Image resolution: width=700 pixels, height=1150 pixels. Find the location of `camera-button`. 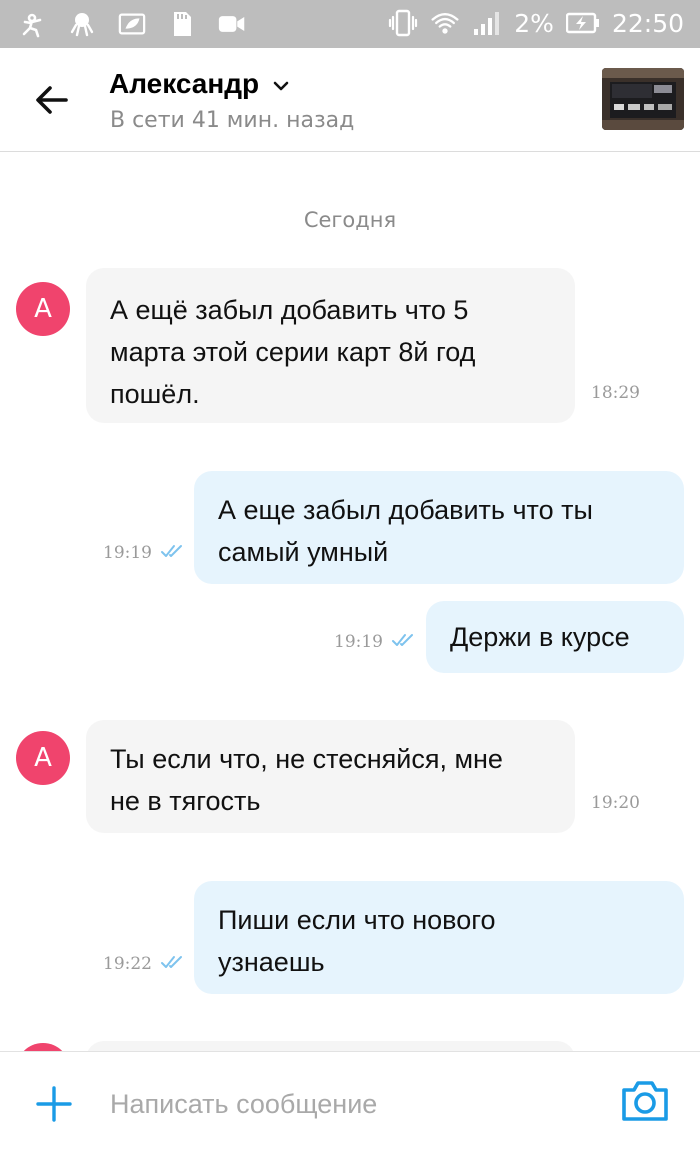

camera-button is located at coordinates (645, 1101).